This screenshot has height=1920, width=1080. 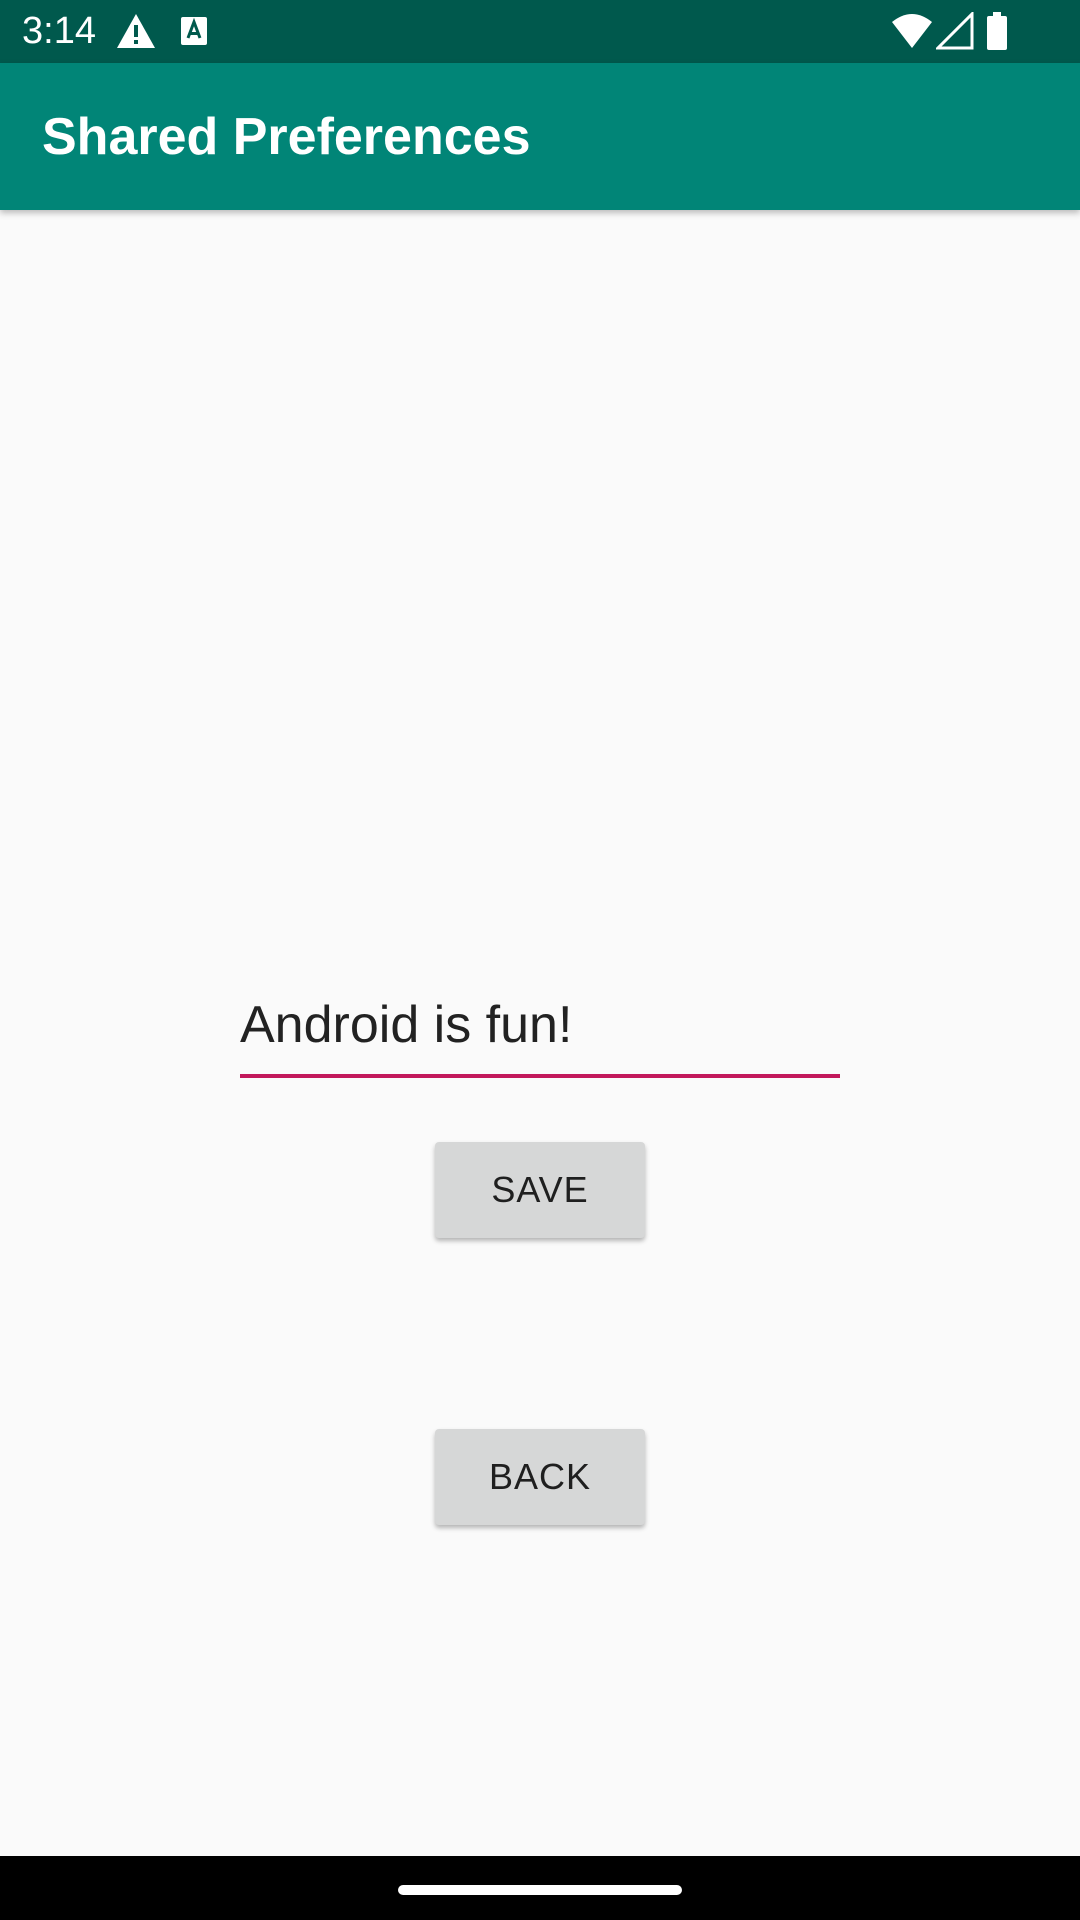 What do you see at coordinates (540, 1190) in the screenshot?
I see `save-button: SAVE` at bounding box center [540, 1190].